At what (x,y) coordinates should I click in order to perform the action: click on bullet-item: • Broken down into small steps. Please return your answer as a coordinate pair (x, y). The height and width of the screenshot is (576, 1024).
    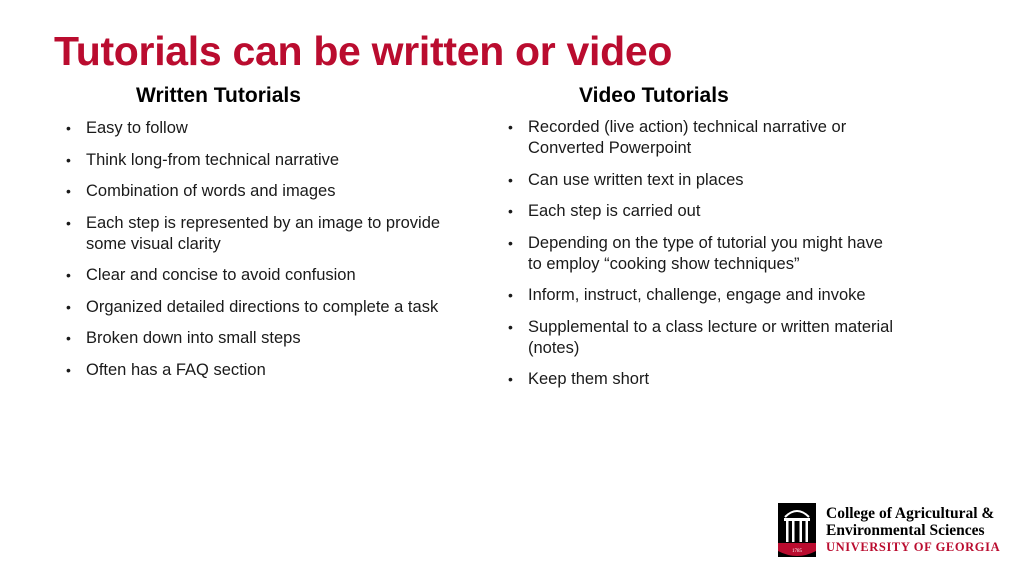
    Looking at the image, I should click on (254, 338).